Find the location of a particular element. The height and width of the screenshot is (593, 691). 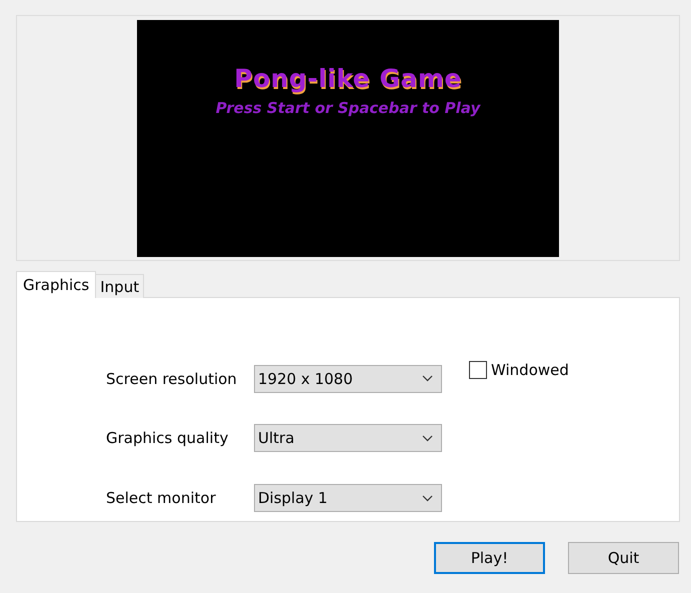

setting-label: Screen resolution is located at coordinates (172, 379).